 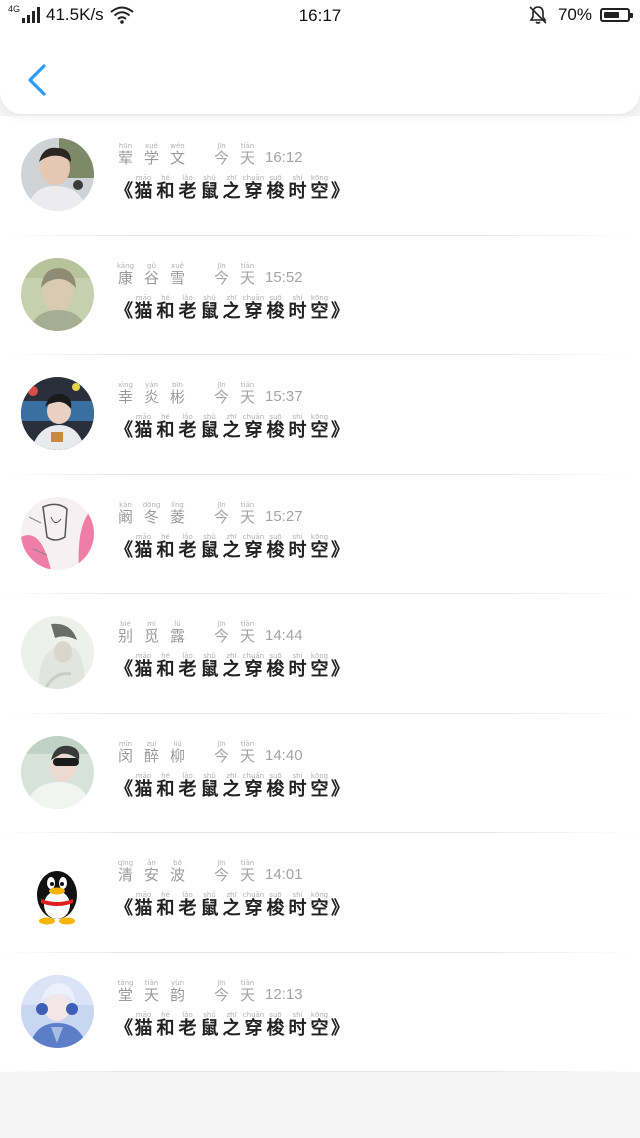 I want to click on message-time: 16:12, so click(x=284, y=157).